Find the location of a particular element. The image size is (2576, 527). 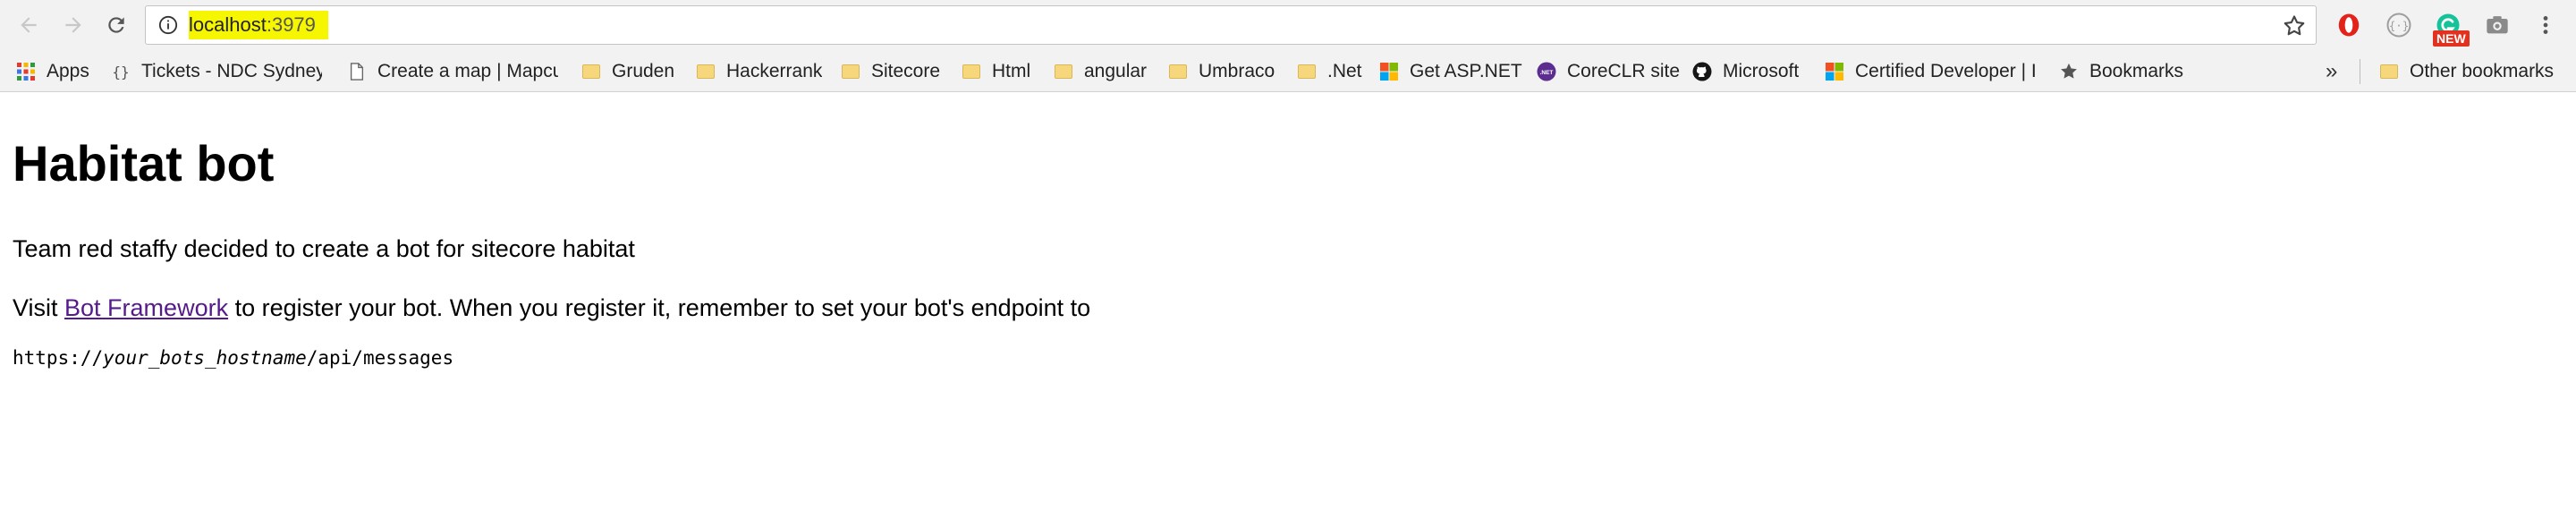

bookmark-bookmarks: Bookmarks is located at coordinates (2121, 71).